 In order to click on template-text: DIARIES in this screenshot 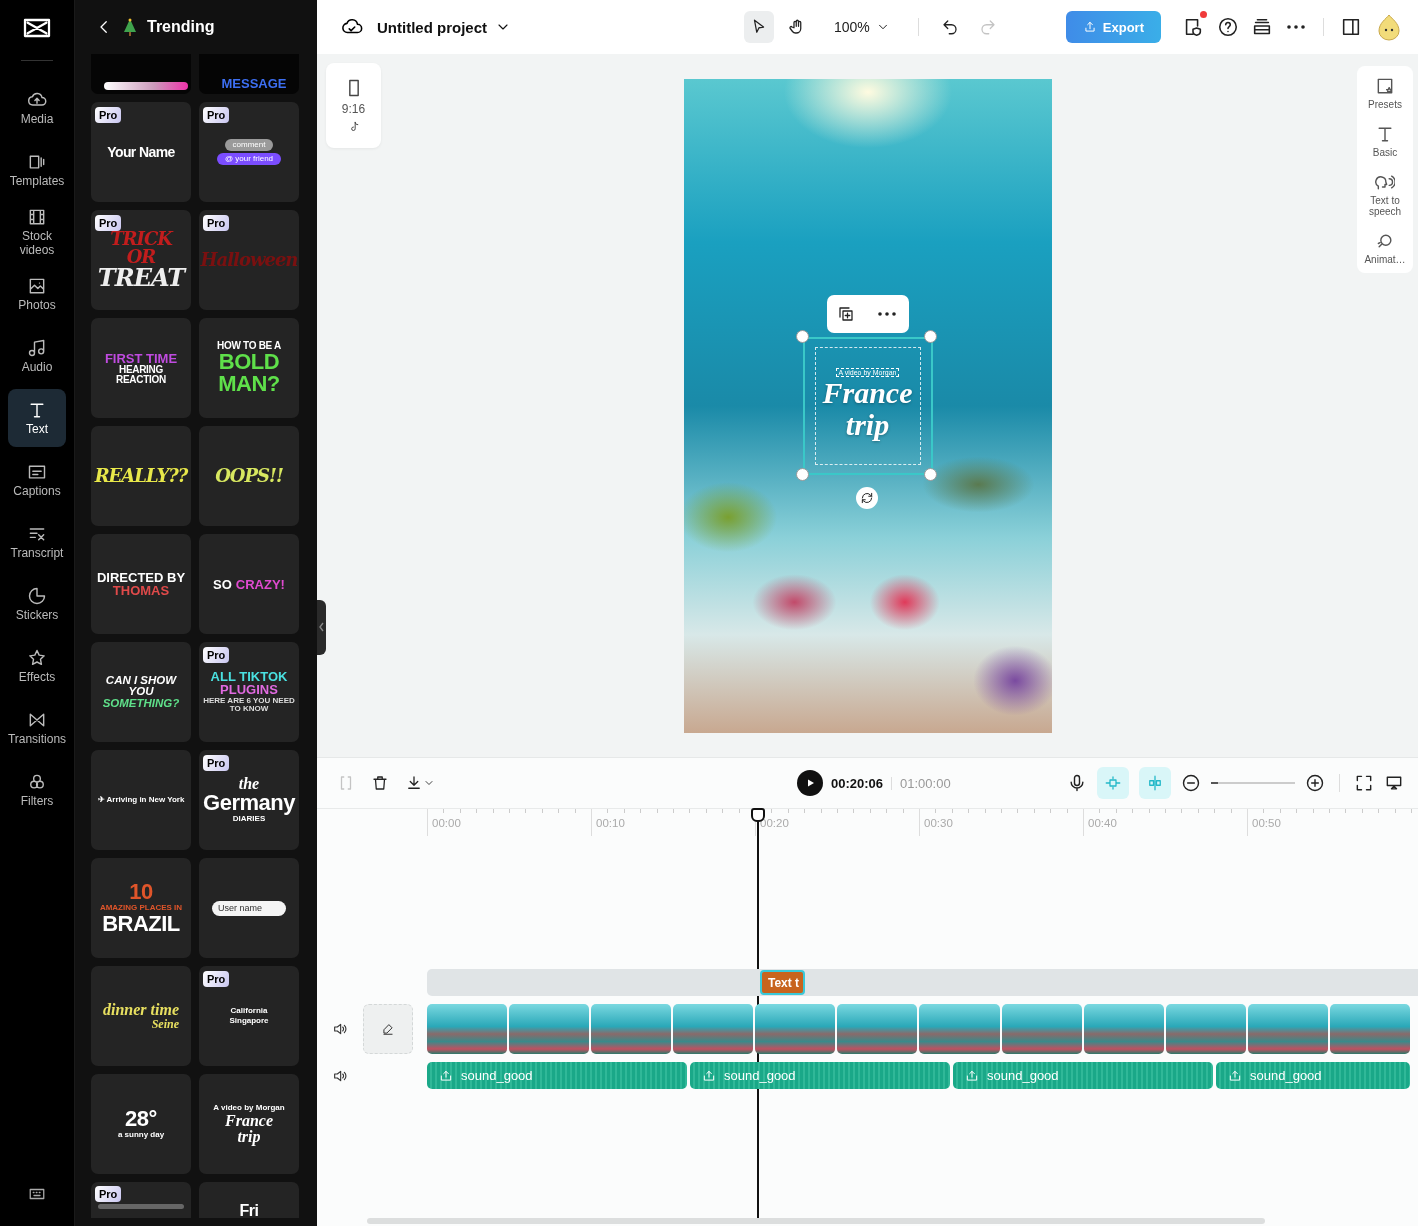, I will do `click(249, 819)`.